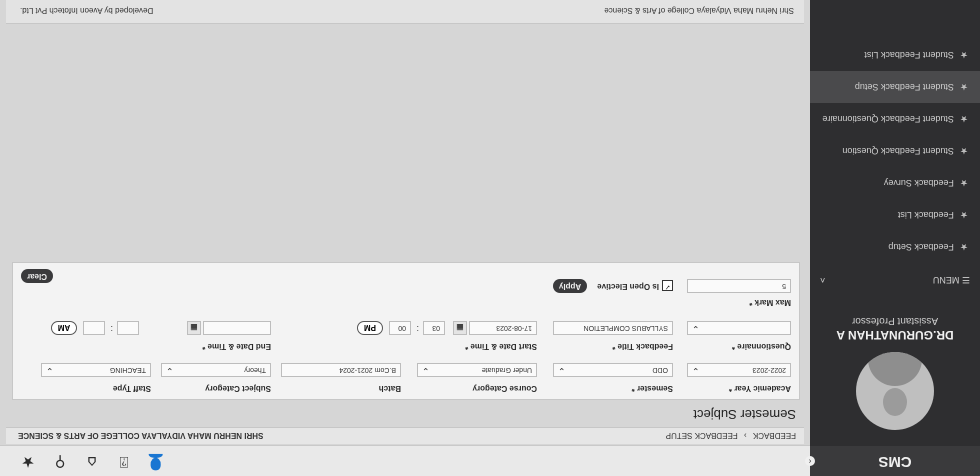  I want to click on batch-input: B.Com 2021-2024, so click(341, 370).